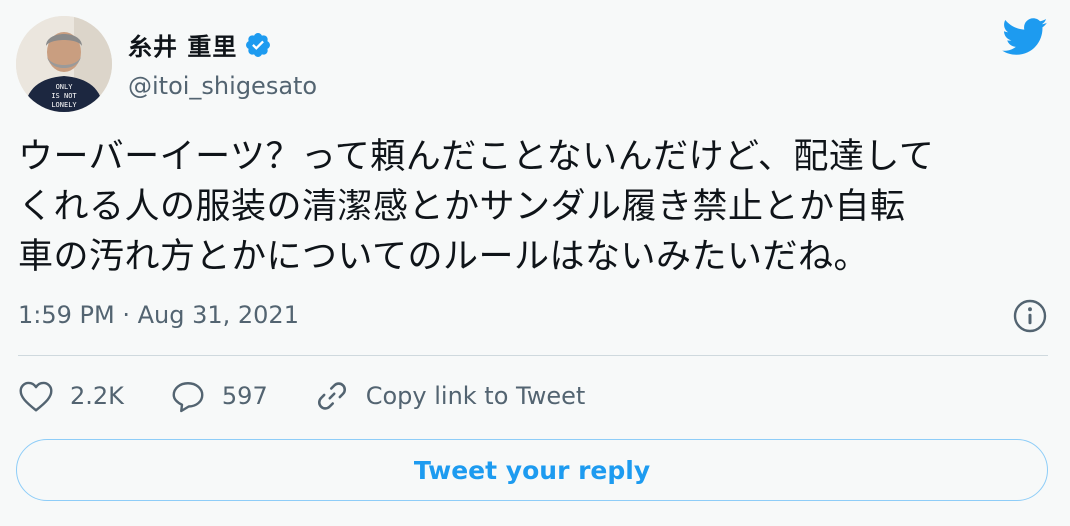 This screenshot has height=526, width=1070. I want to click on info-icon, so click(1030, 318).